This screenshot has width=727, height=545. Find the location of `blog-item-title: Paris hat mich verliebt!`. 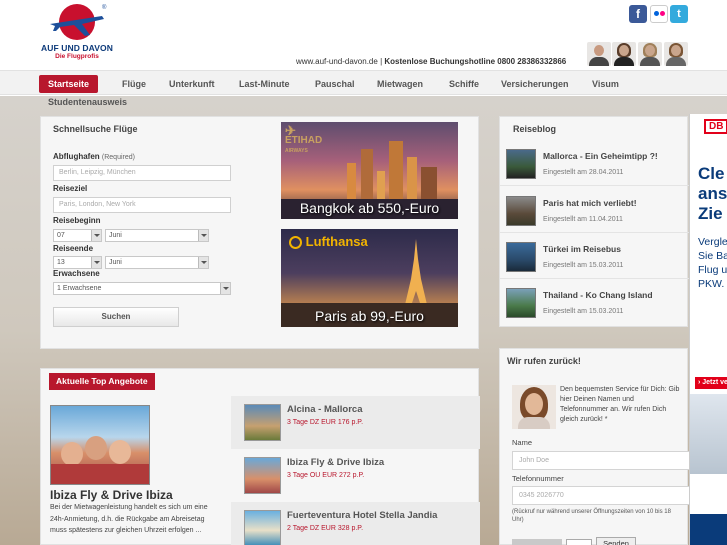

blog-item-title: Paris hat mich verliebt! is located at coordinates (590, 203).